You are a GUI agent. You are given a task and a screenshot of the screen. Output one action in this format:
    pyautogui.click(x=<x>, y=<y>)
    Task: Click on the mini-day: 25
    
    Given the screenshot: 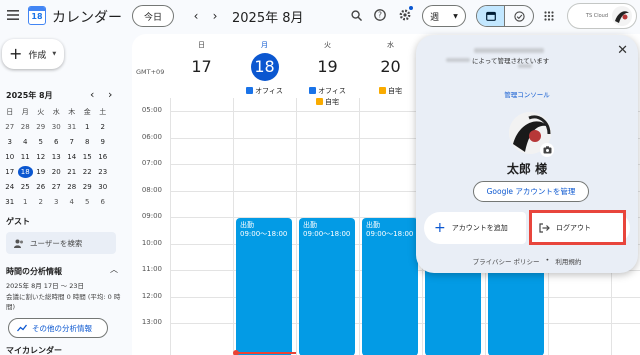 What is the action you would take?
    pyautogui.click(x=26, y=187)
    